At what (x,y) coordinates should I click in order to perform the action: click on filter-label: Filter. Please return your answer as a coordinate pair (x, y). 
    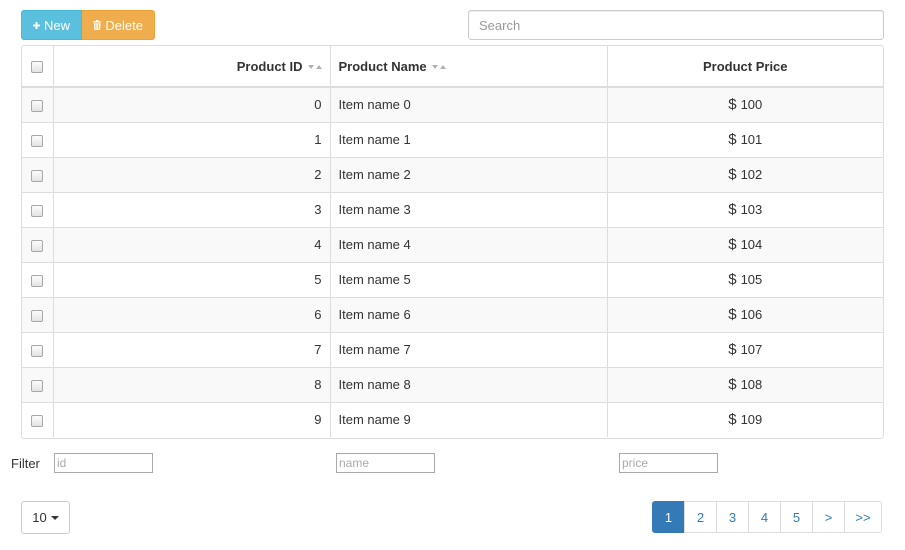
    Looking at the image, I should click on (25, 463).